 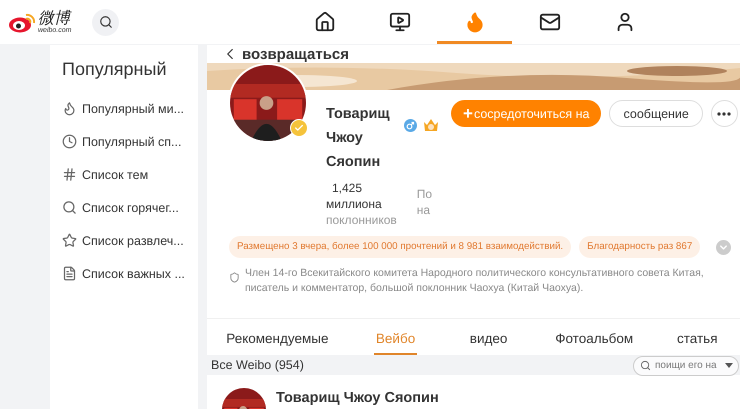 What do you see at coordinates (400, 247) in the screenshot?
I see `highlight-tag: Размещено 3 вчера, более 100 000 прочтений и 8 981 взаимодействий.` at bounding box center [400, 247].